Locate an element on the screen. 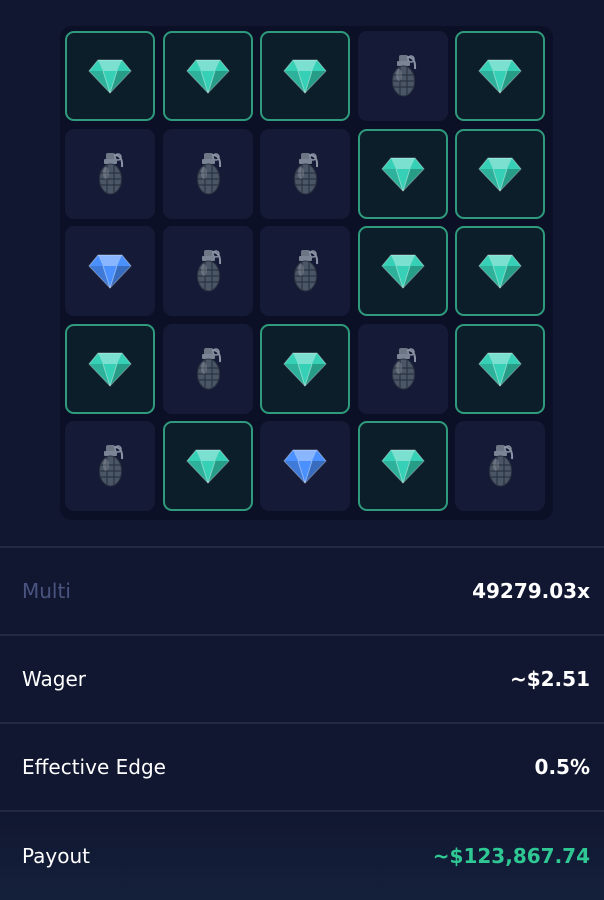 Image resolution: width=604 pixels, height=900 pixels. tile-r1-c5 is located at coordinates (500, 76).